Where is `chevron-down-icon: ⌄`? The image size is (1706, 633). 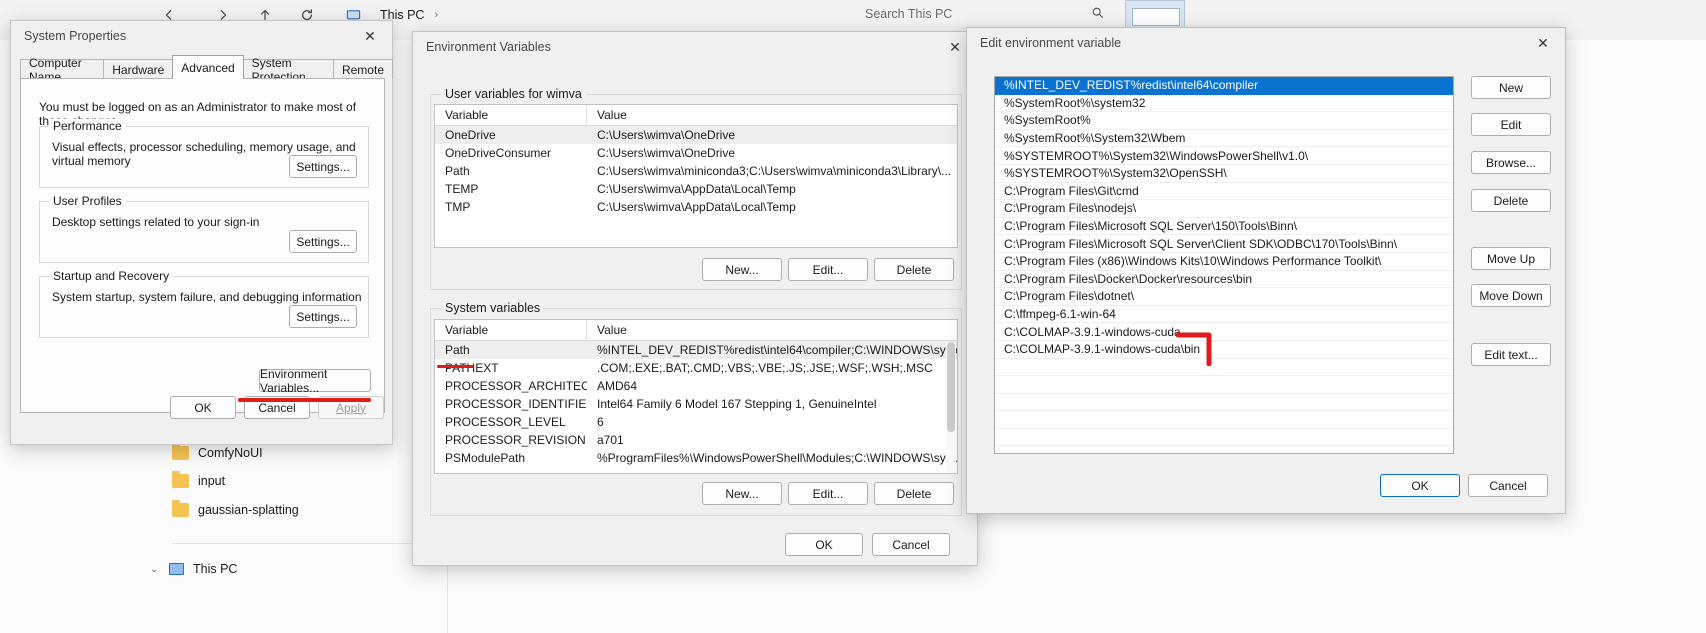
chevron-down-icon: ⌄ is located at coordinates (154, 569).